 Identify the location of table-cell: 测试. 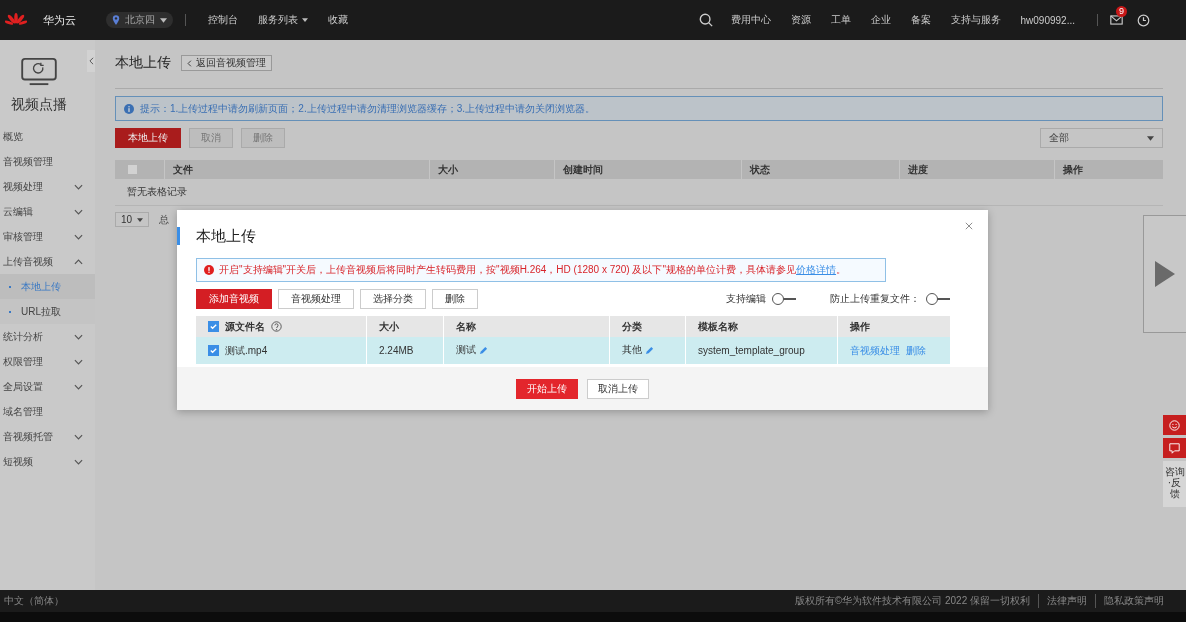
(466, 350).